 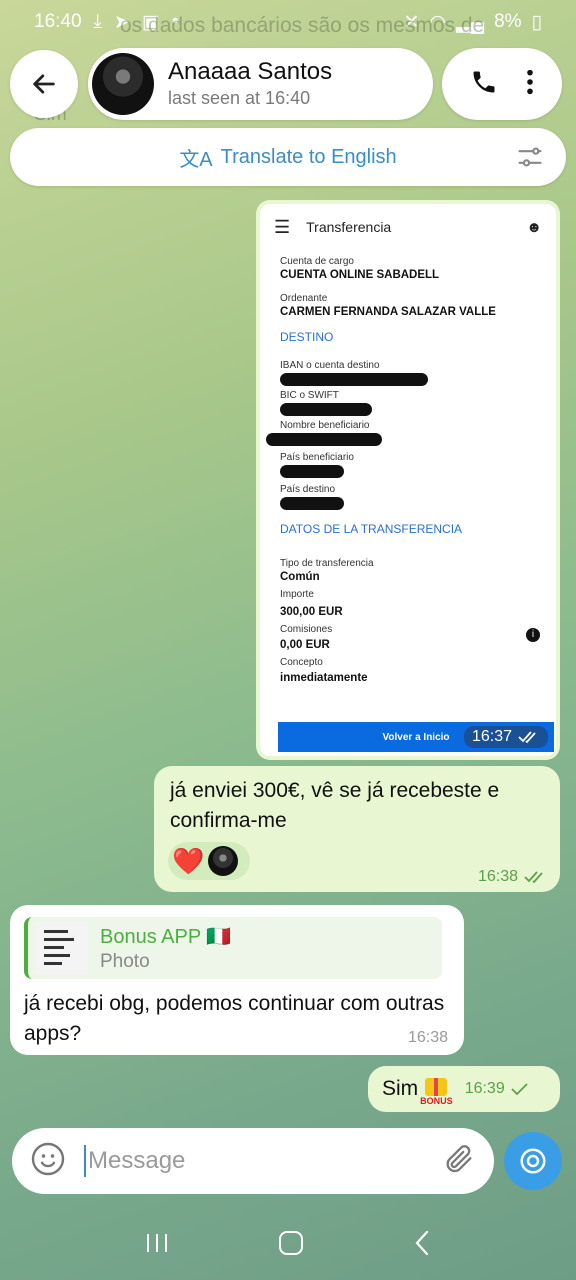 I want to click on receipt-field-label: IBAN o cuenta destino, so click(x=330, y=365).